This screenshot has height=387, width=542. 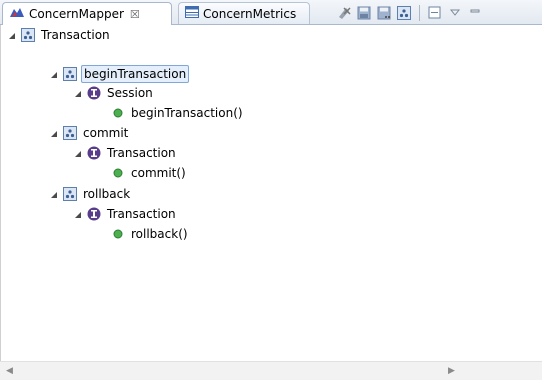 I want to click on close-tab-icon: ☒, so click(x=135, y=14).